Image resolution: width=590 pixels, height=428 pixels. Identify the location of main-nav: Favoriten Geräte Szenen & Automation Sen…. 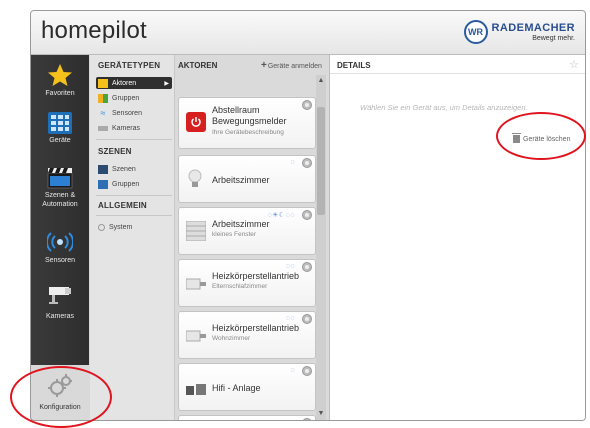
(60, 237).